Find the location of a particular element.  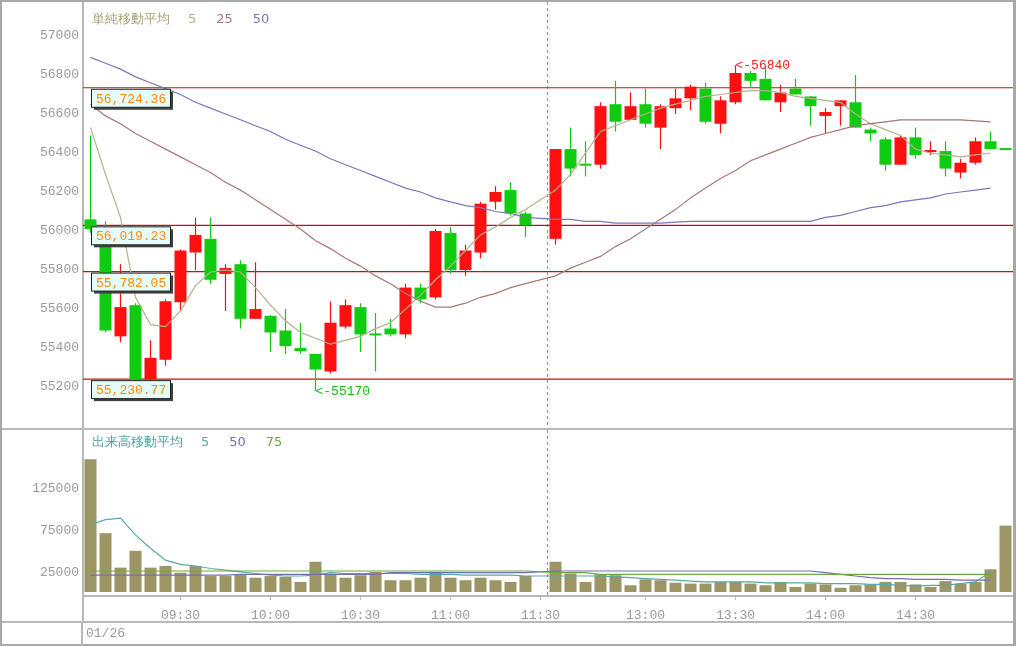

axis-tick-label: 55600 is located at coordinates (59, 309).